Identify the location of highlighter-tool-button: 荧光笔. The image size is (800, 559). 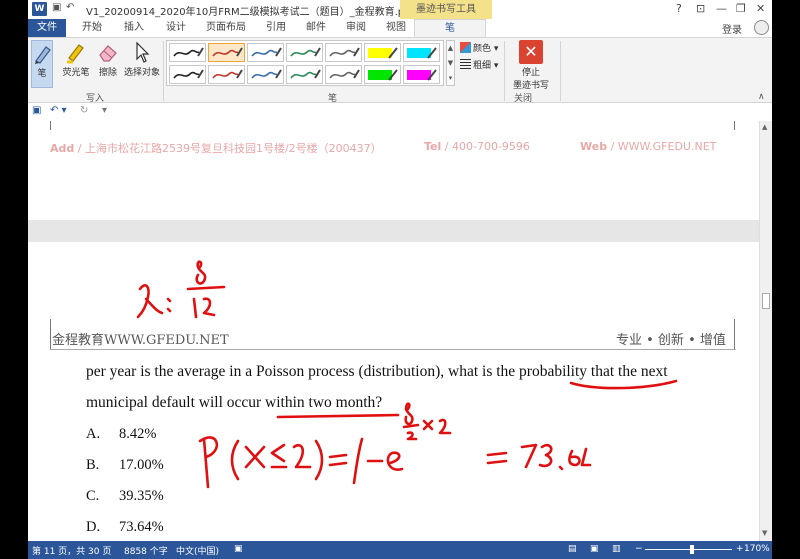
(76, 59).